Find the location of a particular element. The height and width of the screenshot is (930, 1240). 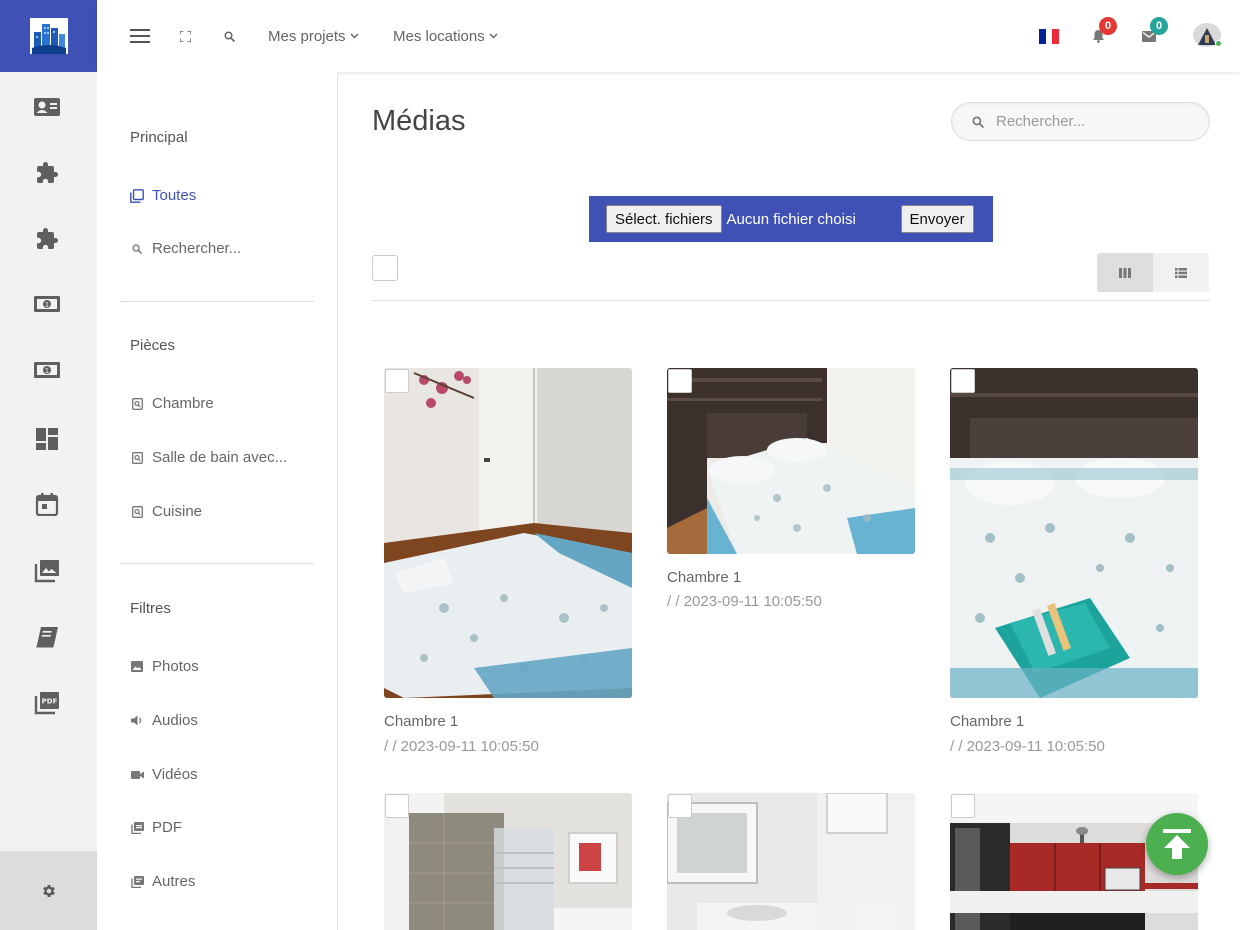

messages-button: 0 is located at coordinates (1155, 36).